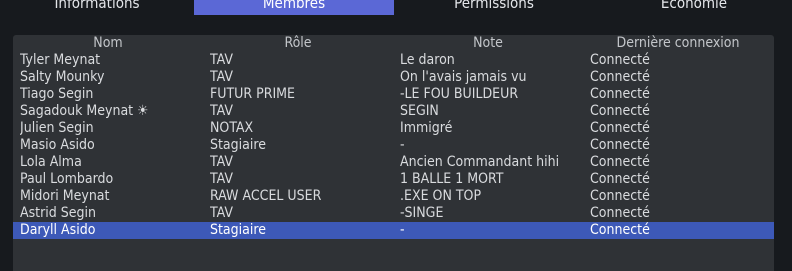 This screenshot has height=271, width=792. What do you see at coordinates (488, 43) in the screenshot?
I see `column-header-note: Note` at bounding box center [488, 43].